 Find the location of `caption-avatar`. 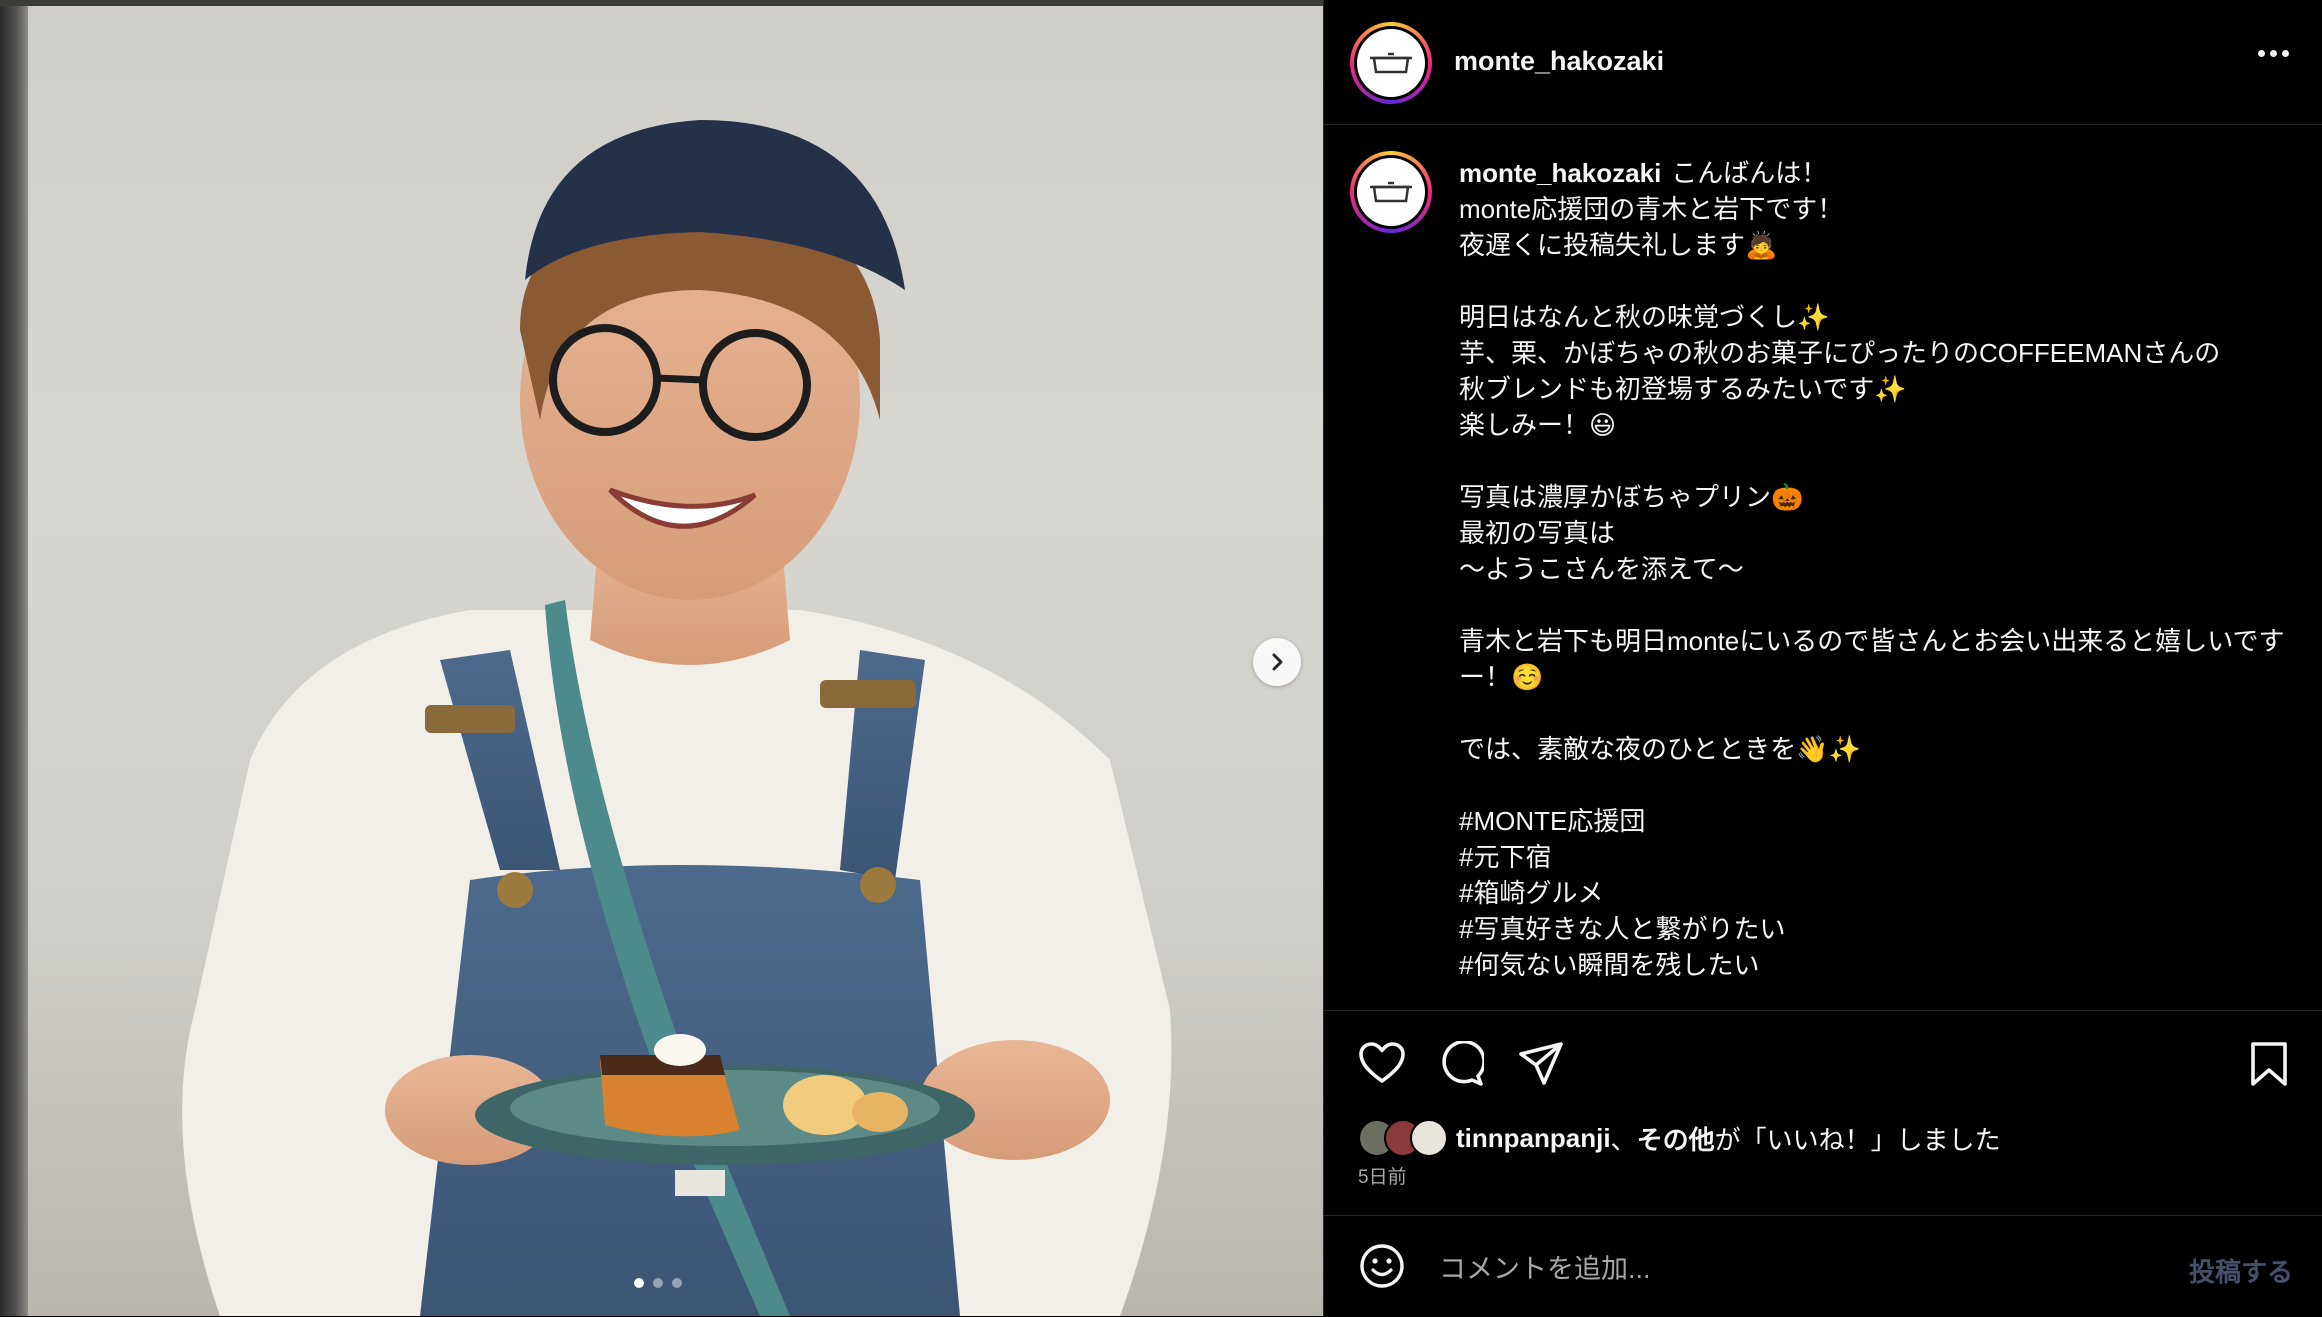

caption-avatar is located at coordinates (1391, 192).